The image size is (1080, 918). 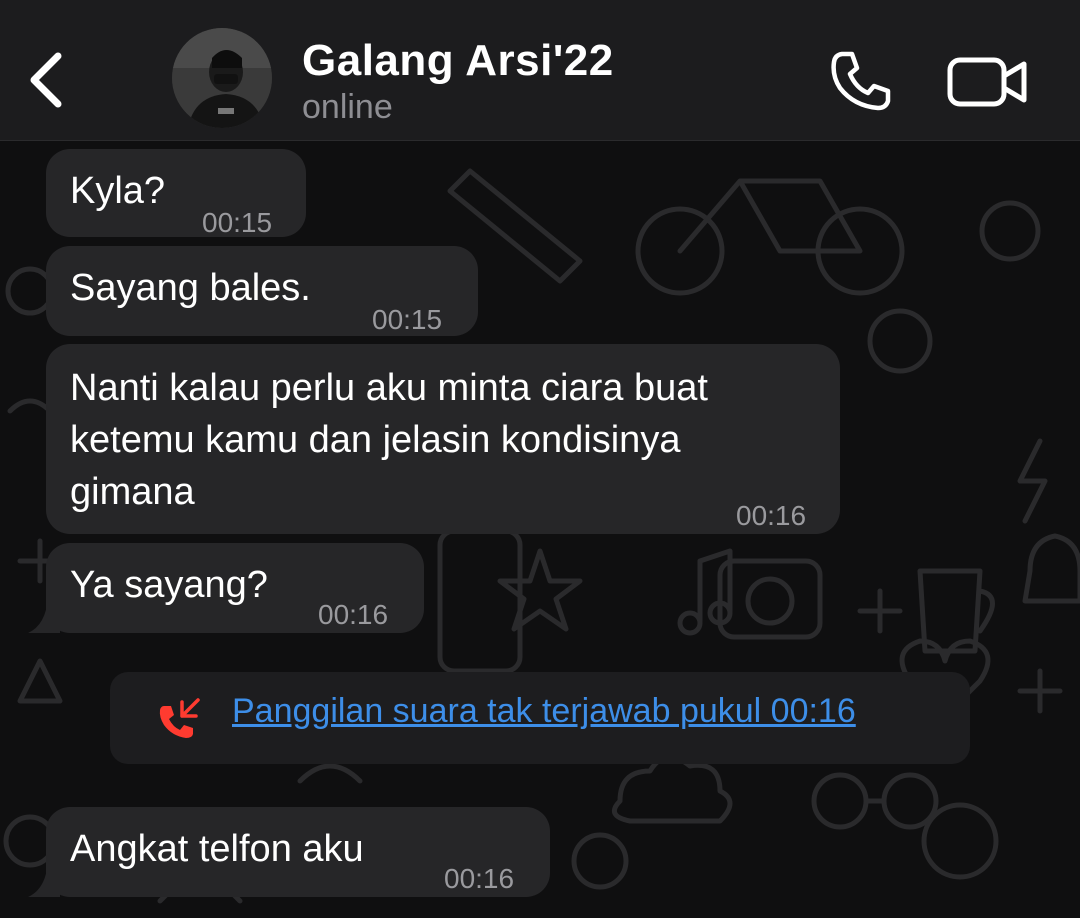 What do you see at coordinates (347, 107) in the screenshot?
I see `contact-status: online` at bounding box center [347, 107].